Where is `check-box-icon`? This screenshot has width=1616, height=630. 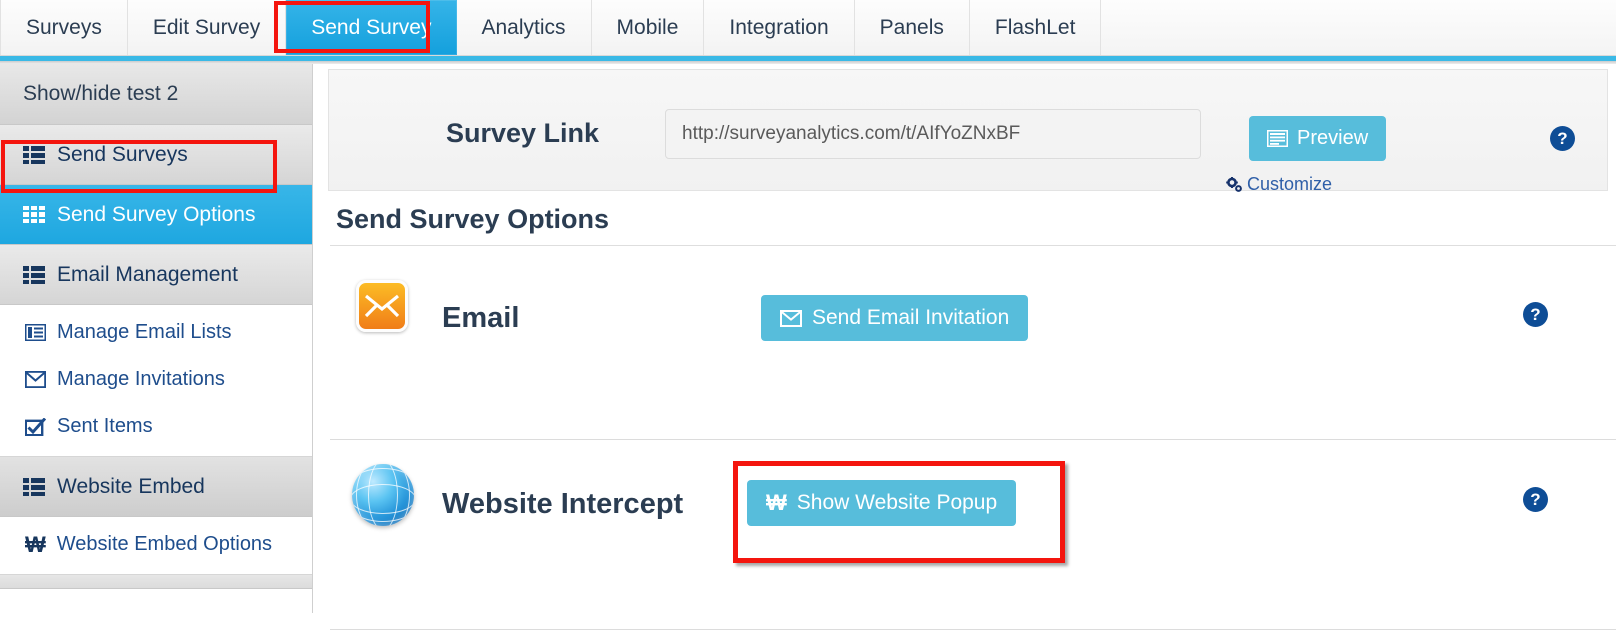 check-box-icon is located at coordinates (35, 426).